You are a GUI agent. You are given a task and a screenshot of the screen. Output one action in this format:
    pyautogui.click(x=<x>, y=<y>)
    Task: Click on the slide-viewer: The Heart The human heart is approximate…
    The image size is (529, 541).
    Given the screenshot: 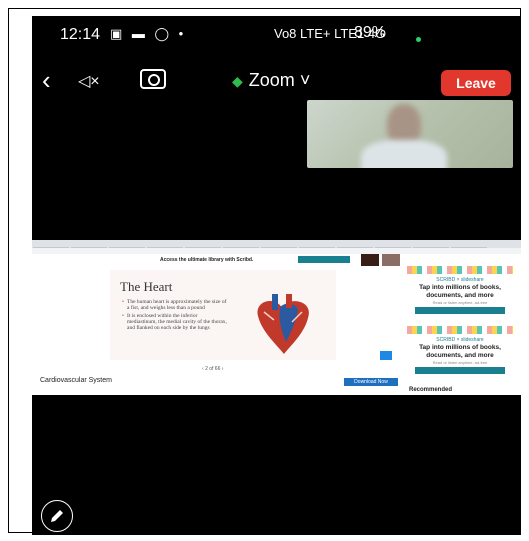 What is the action you would take?
    pyautogui.click(x=216, y=313)
    